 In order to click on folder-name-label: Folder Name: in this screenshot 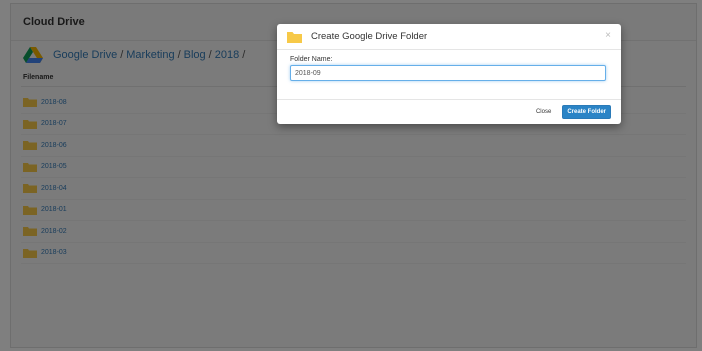, I will do `click(311, 59)`.